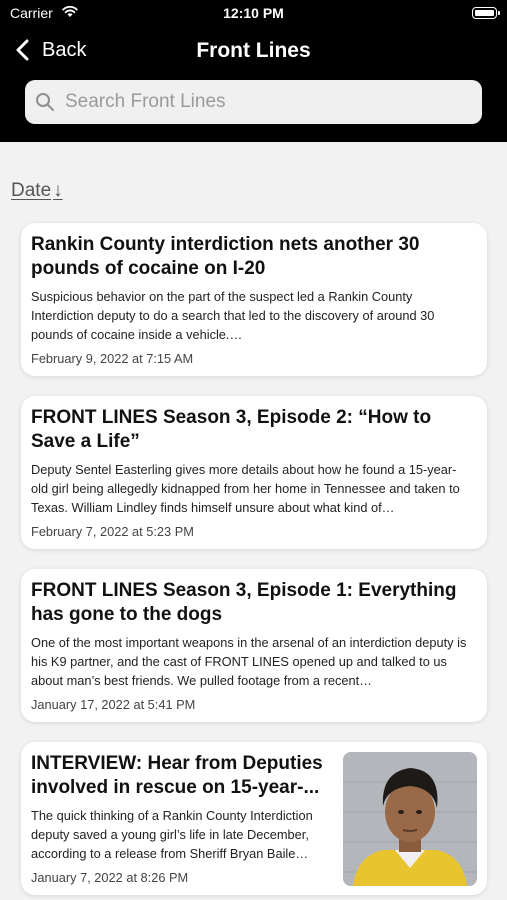  I want to click on article-date: February 7, 2022 at 5:23 PM, so click(112, 531).